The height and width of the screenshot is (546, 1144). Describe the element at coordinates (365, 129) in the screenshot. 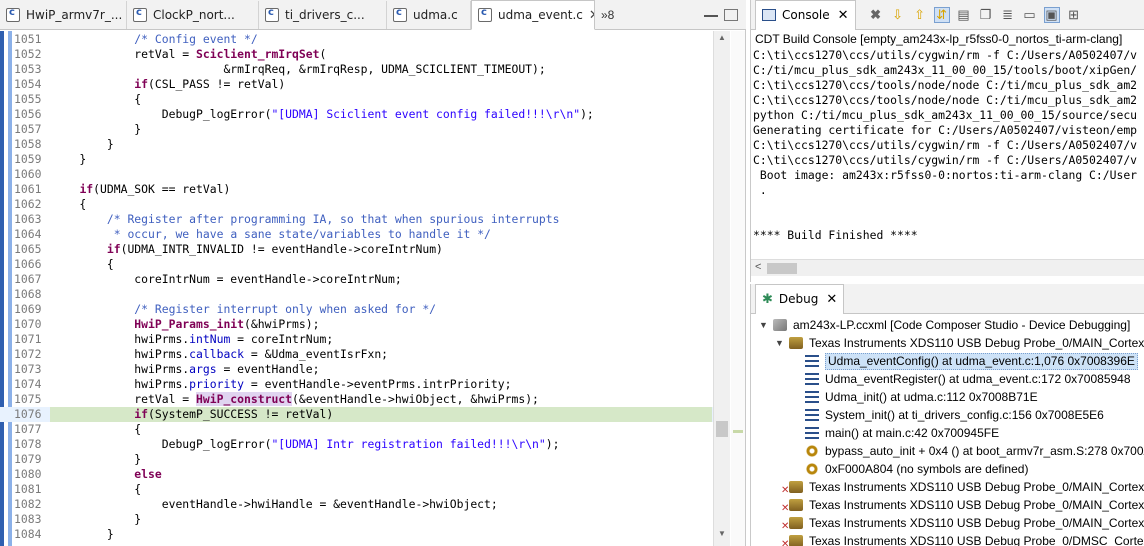

I see `code-line: 1057 }` at that location.